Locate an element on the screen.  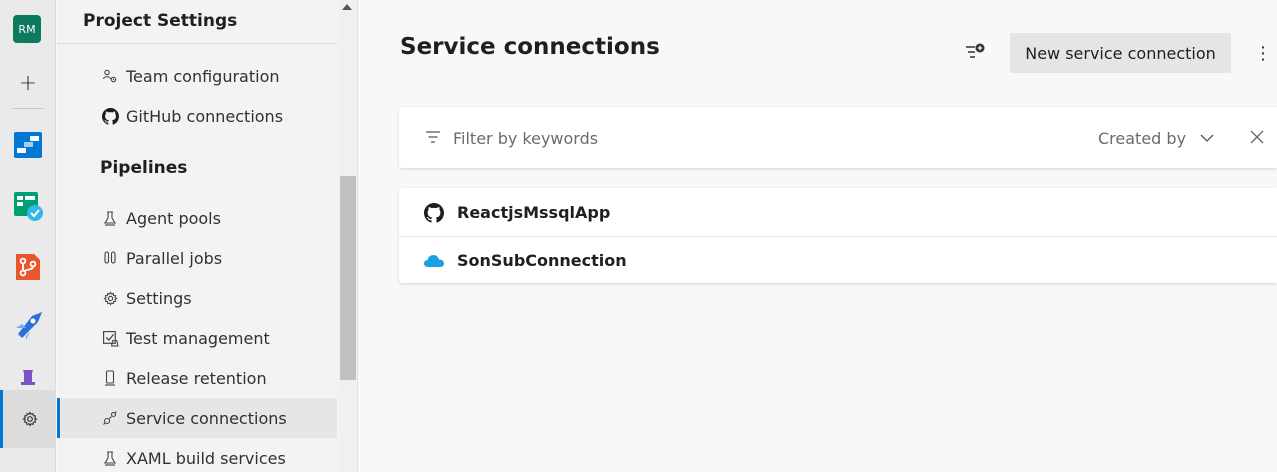
sidebar-item-parallel-jobs: Parallel jobs is located at coordinates (197, 258).